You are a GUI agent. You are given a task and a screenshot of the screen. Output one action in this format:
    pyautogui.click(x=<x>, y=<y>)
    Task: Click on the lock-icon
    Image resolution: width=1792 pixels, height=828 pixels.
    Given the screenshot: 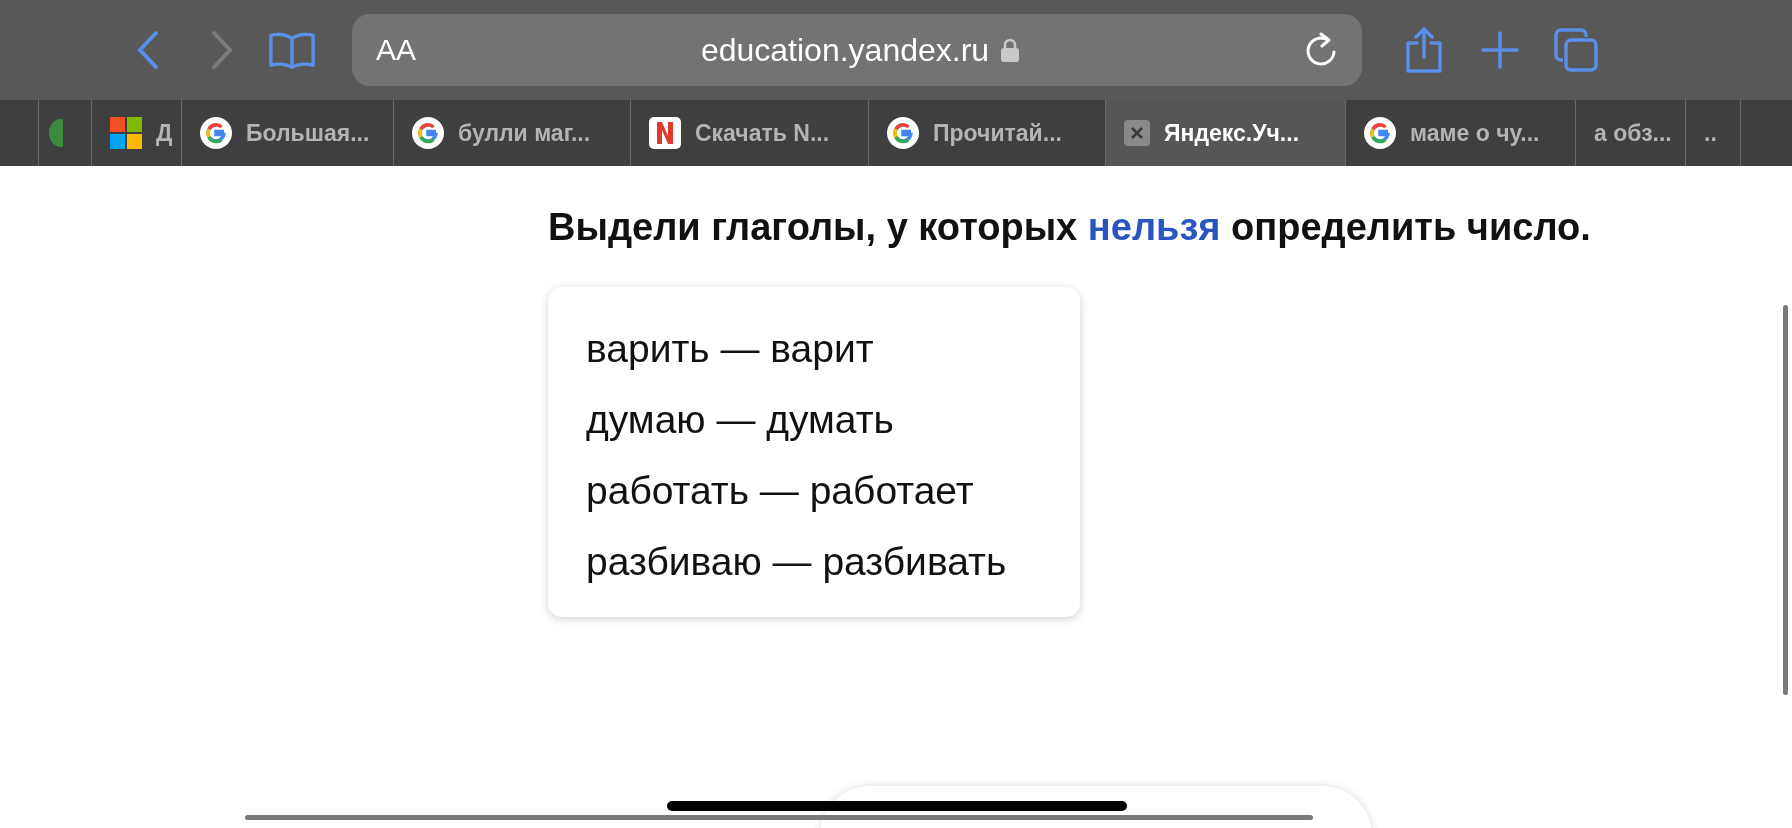 What is the action you would take?
    pyautogui.click(x=1010, y=50)
    